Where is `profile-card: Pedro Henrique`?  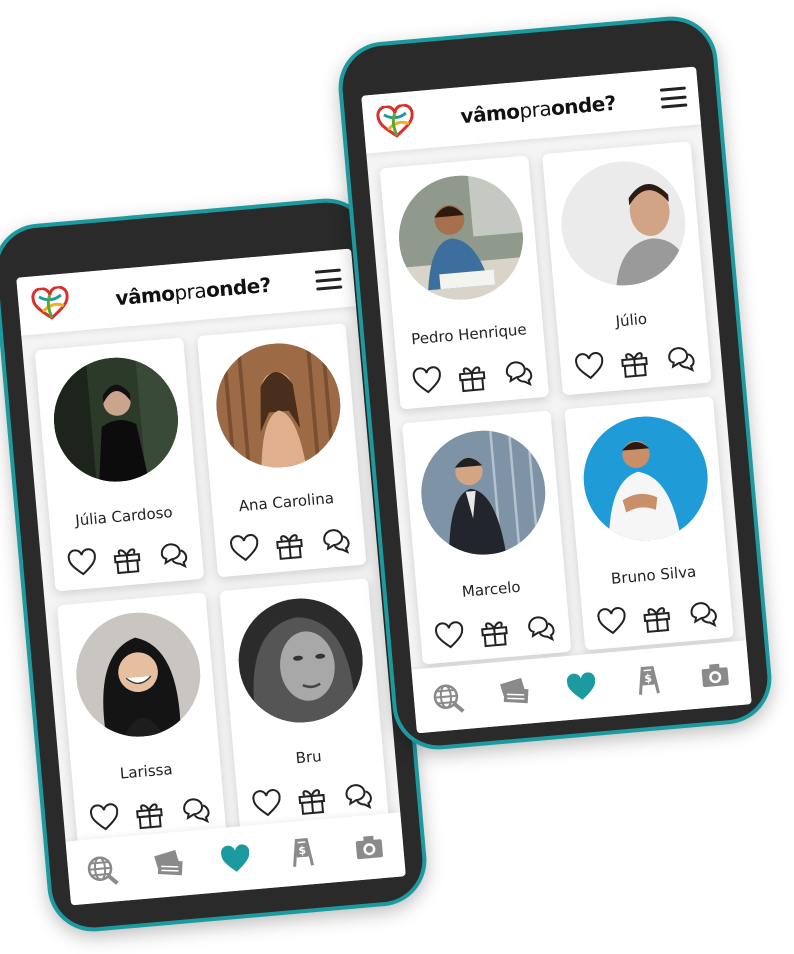
profile-card: Pedro Henrique is located at coordinates (464, 282).